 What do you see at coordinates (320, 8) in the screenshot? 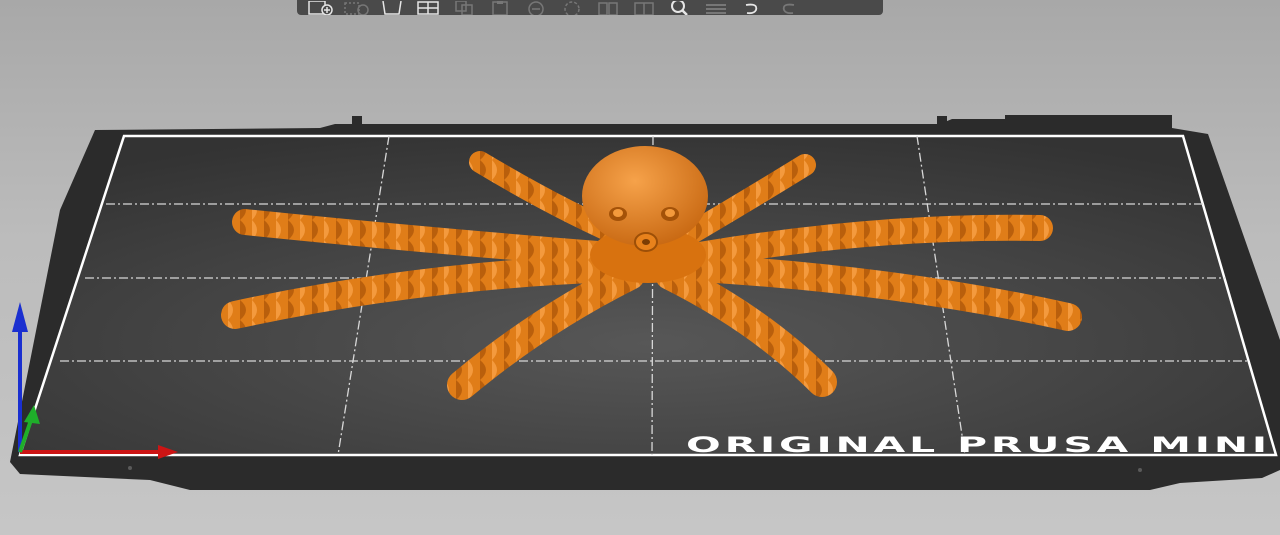
I see `add-icon` at bounding box center [320, 8].